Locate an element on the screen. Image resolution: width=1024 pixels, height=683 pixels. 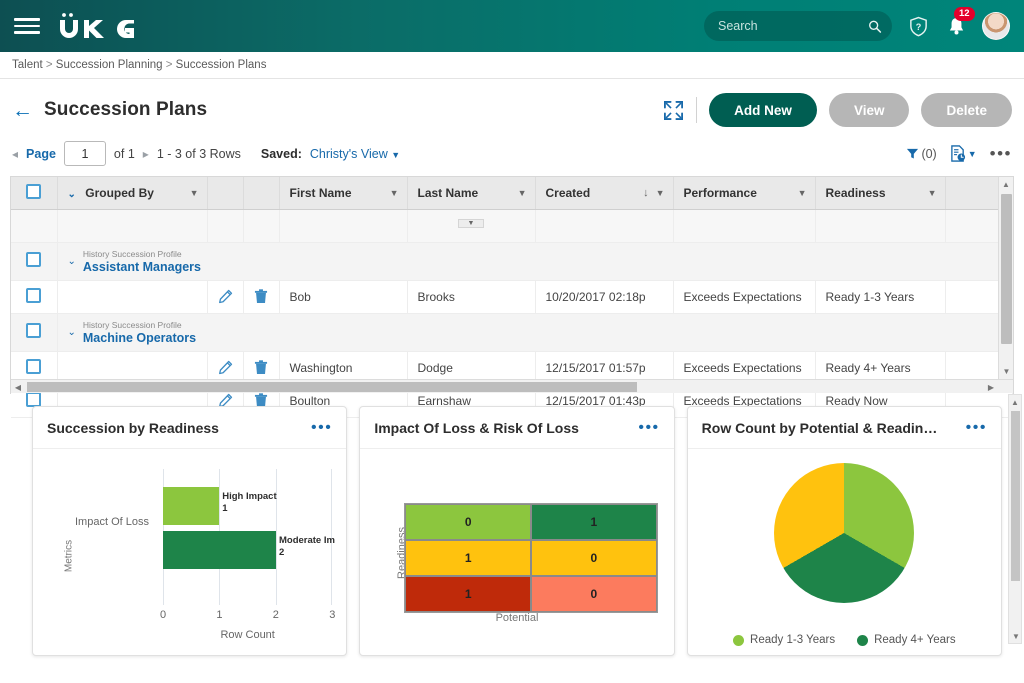
scroll-down-arrow-icon: ▼ is located at coordinates (1006, 371).